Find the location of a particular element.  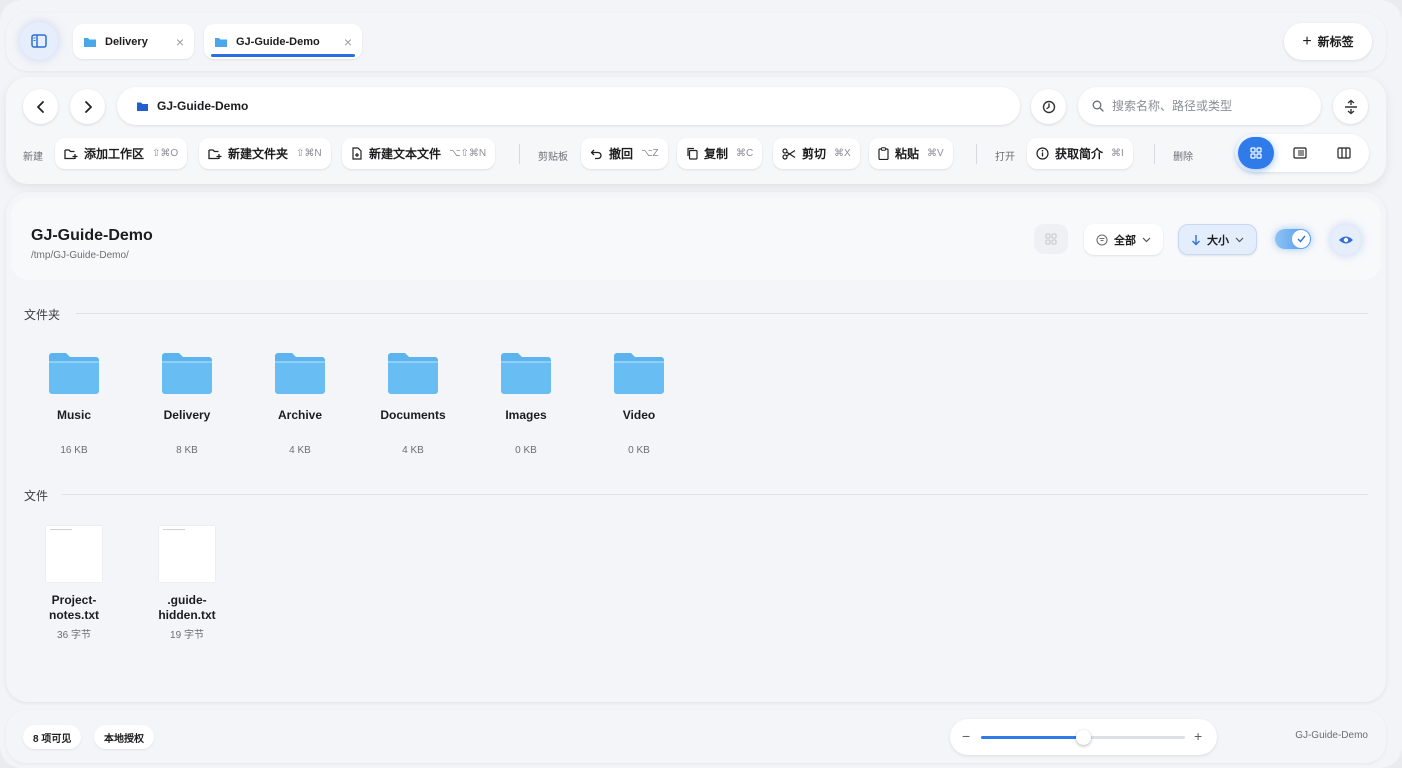

add-workspace-shortcut: ⇧⌘O is located at coordinates (165, 153).